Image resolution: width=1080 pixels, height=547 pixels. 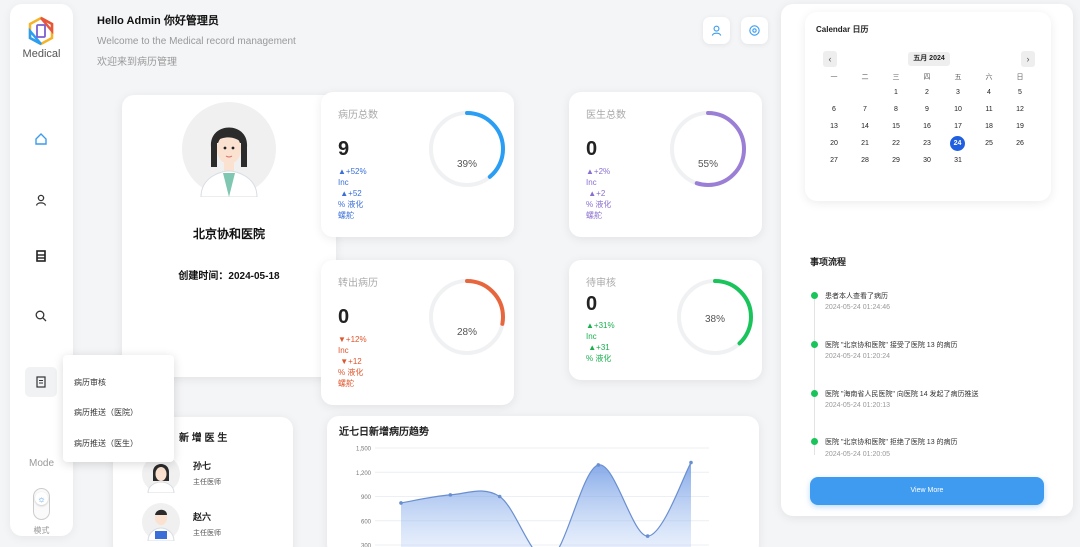 What do you see at coordinates (891, 442) in the screenshot?
I see `timeline-text: 医院 "北京协和医院" 拒绝了医院 13 的病历` at bounding box center [891, 442].